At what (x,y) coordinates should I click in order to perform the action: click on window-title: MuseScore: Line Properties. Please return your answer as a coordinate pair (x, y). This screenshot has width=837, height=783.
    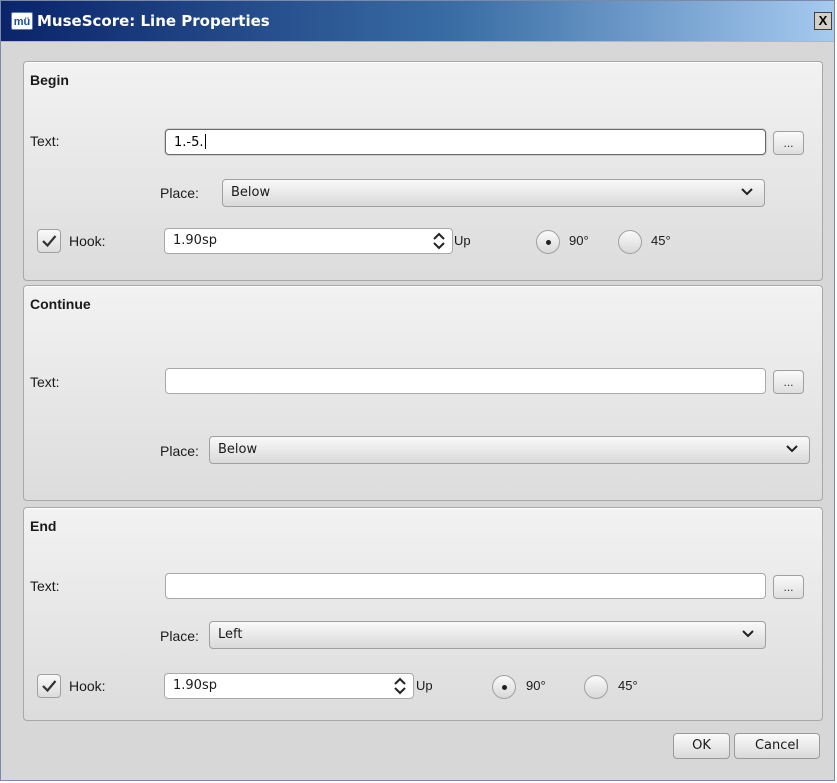
    Looking at the image, I should click on (153, 21).